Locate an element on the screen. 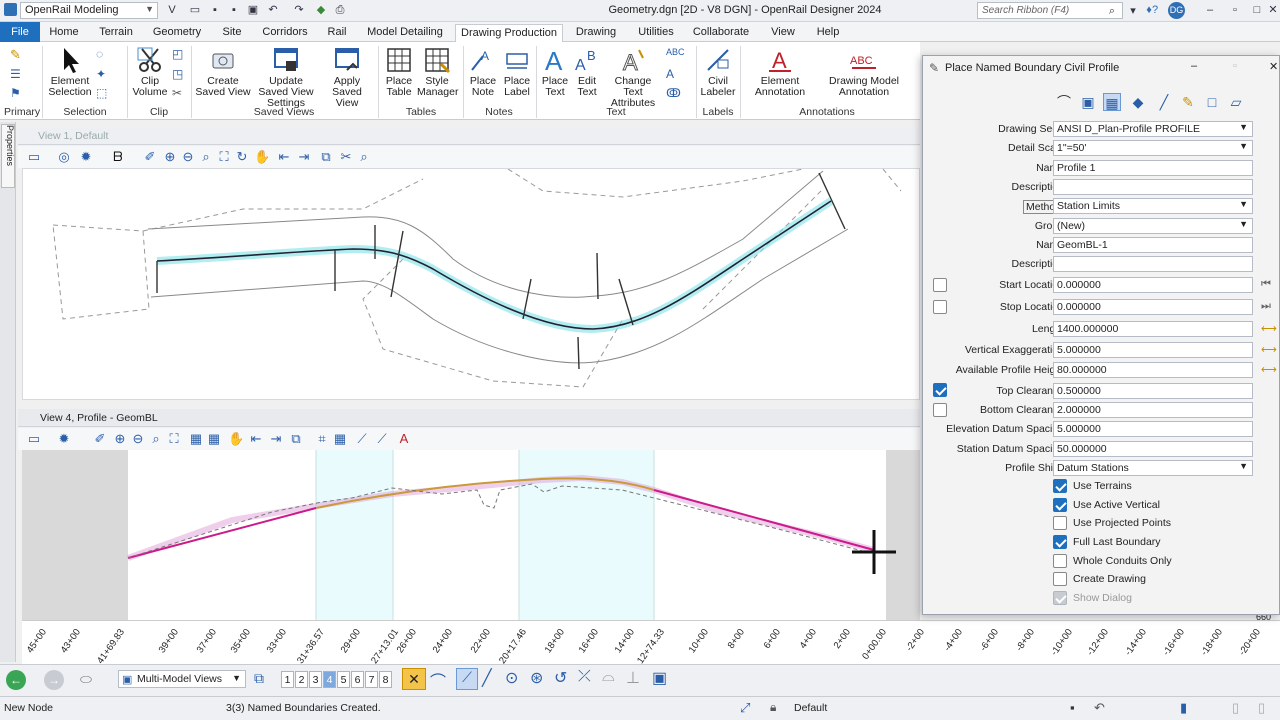  view-button-1: 1 is located at coordinates (287, 679).